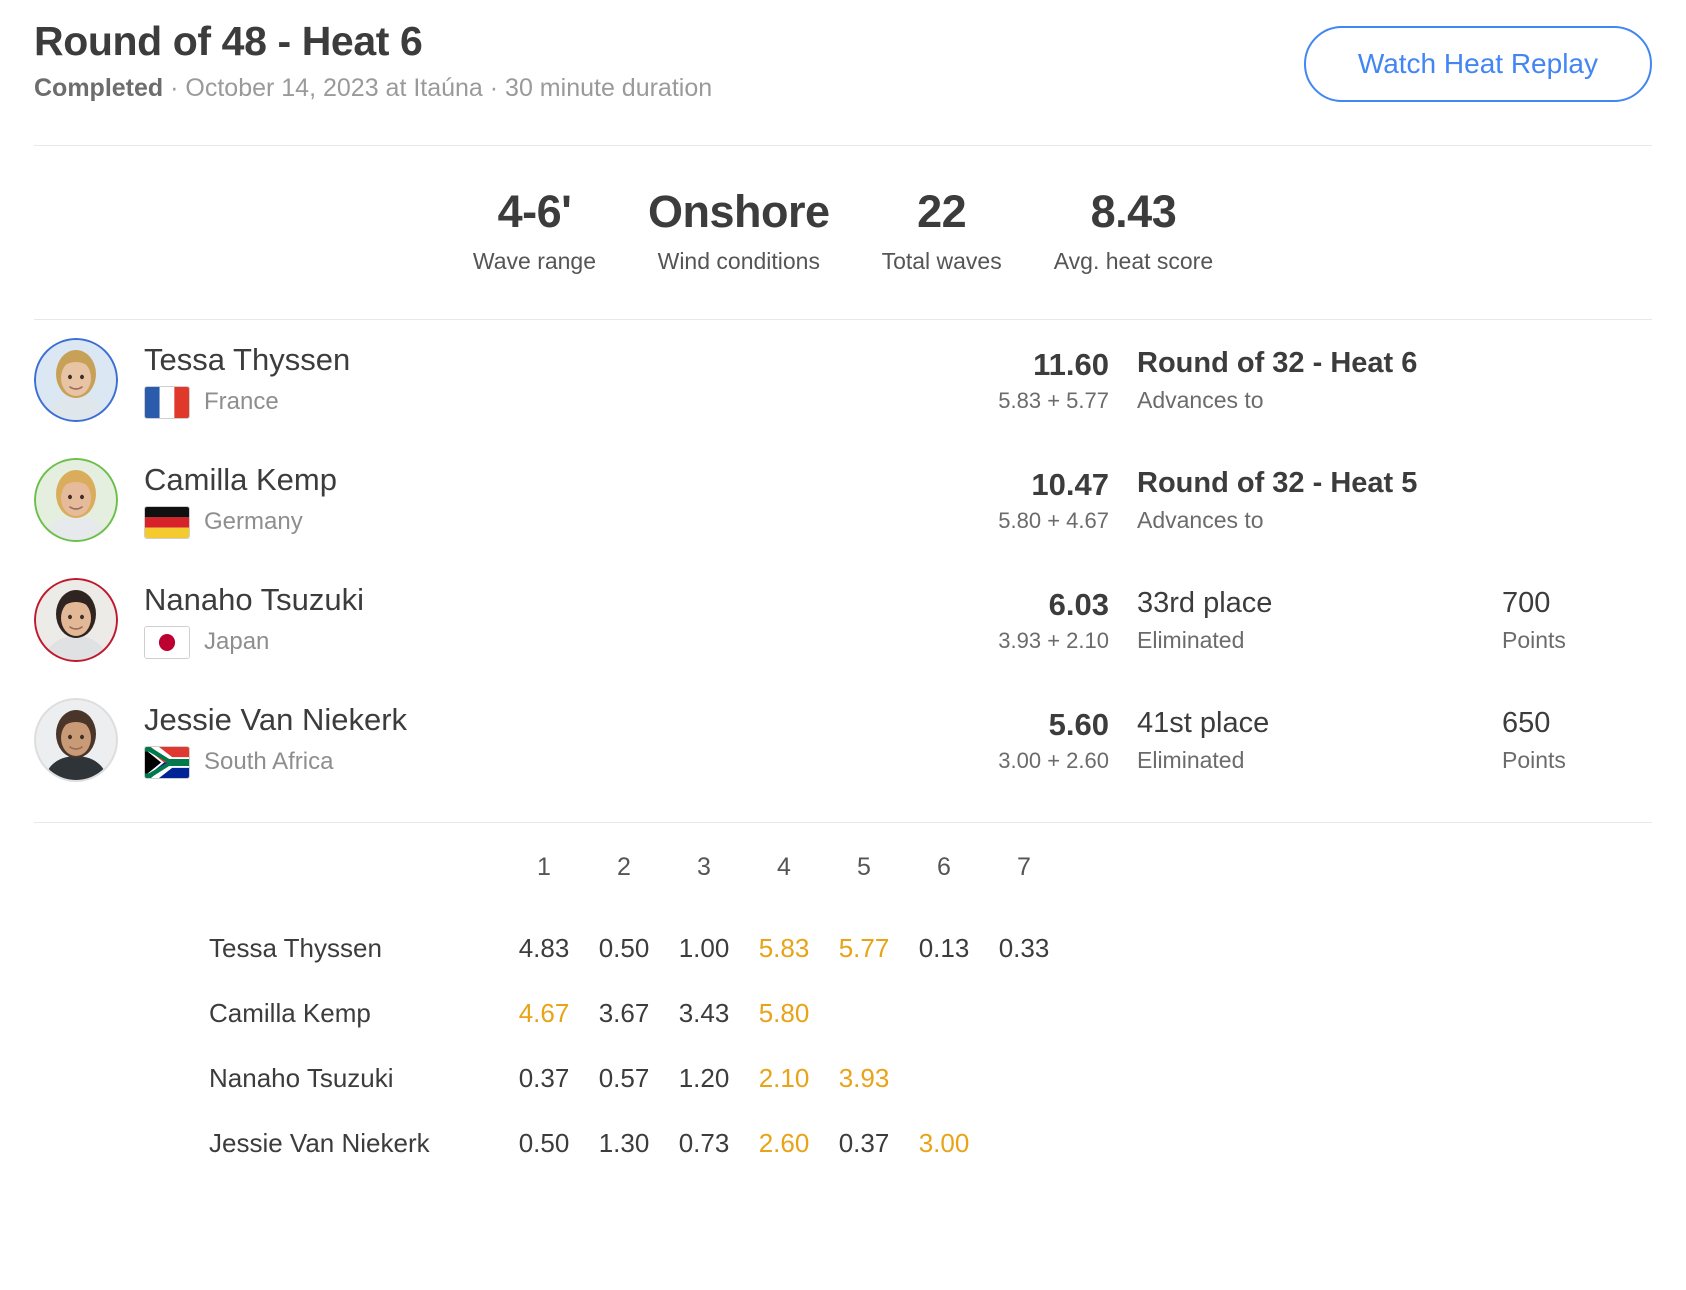 The width and height of the screenshot is (1686, 1290). What do you see at coordinates (1319, 740) in the screenshot?
I see `athlete-result: 41st place Eliminated` at bounding box center [1319, 740].